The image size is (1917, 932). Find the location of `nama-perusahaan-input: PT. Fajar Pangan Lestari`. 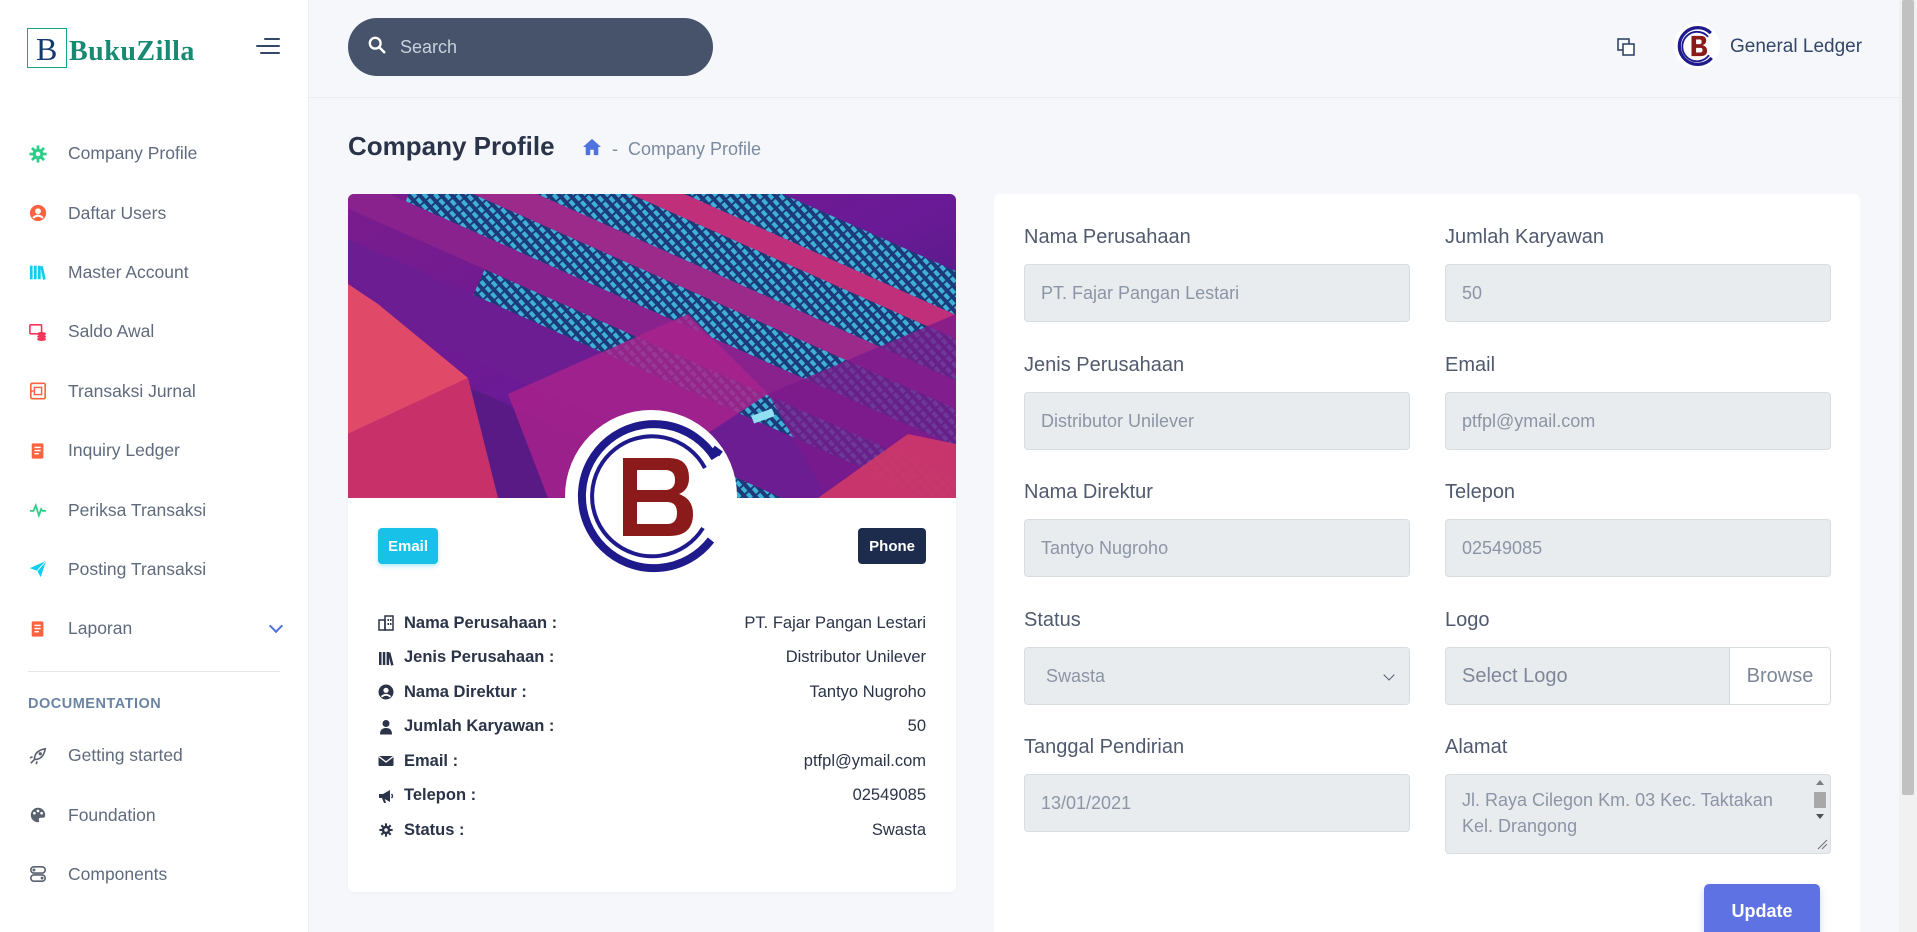

nama-perusahaan-input: PT. Fajar Pangan Lestari is located at coordinates (1217, 293).